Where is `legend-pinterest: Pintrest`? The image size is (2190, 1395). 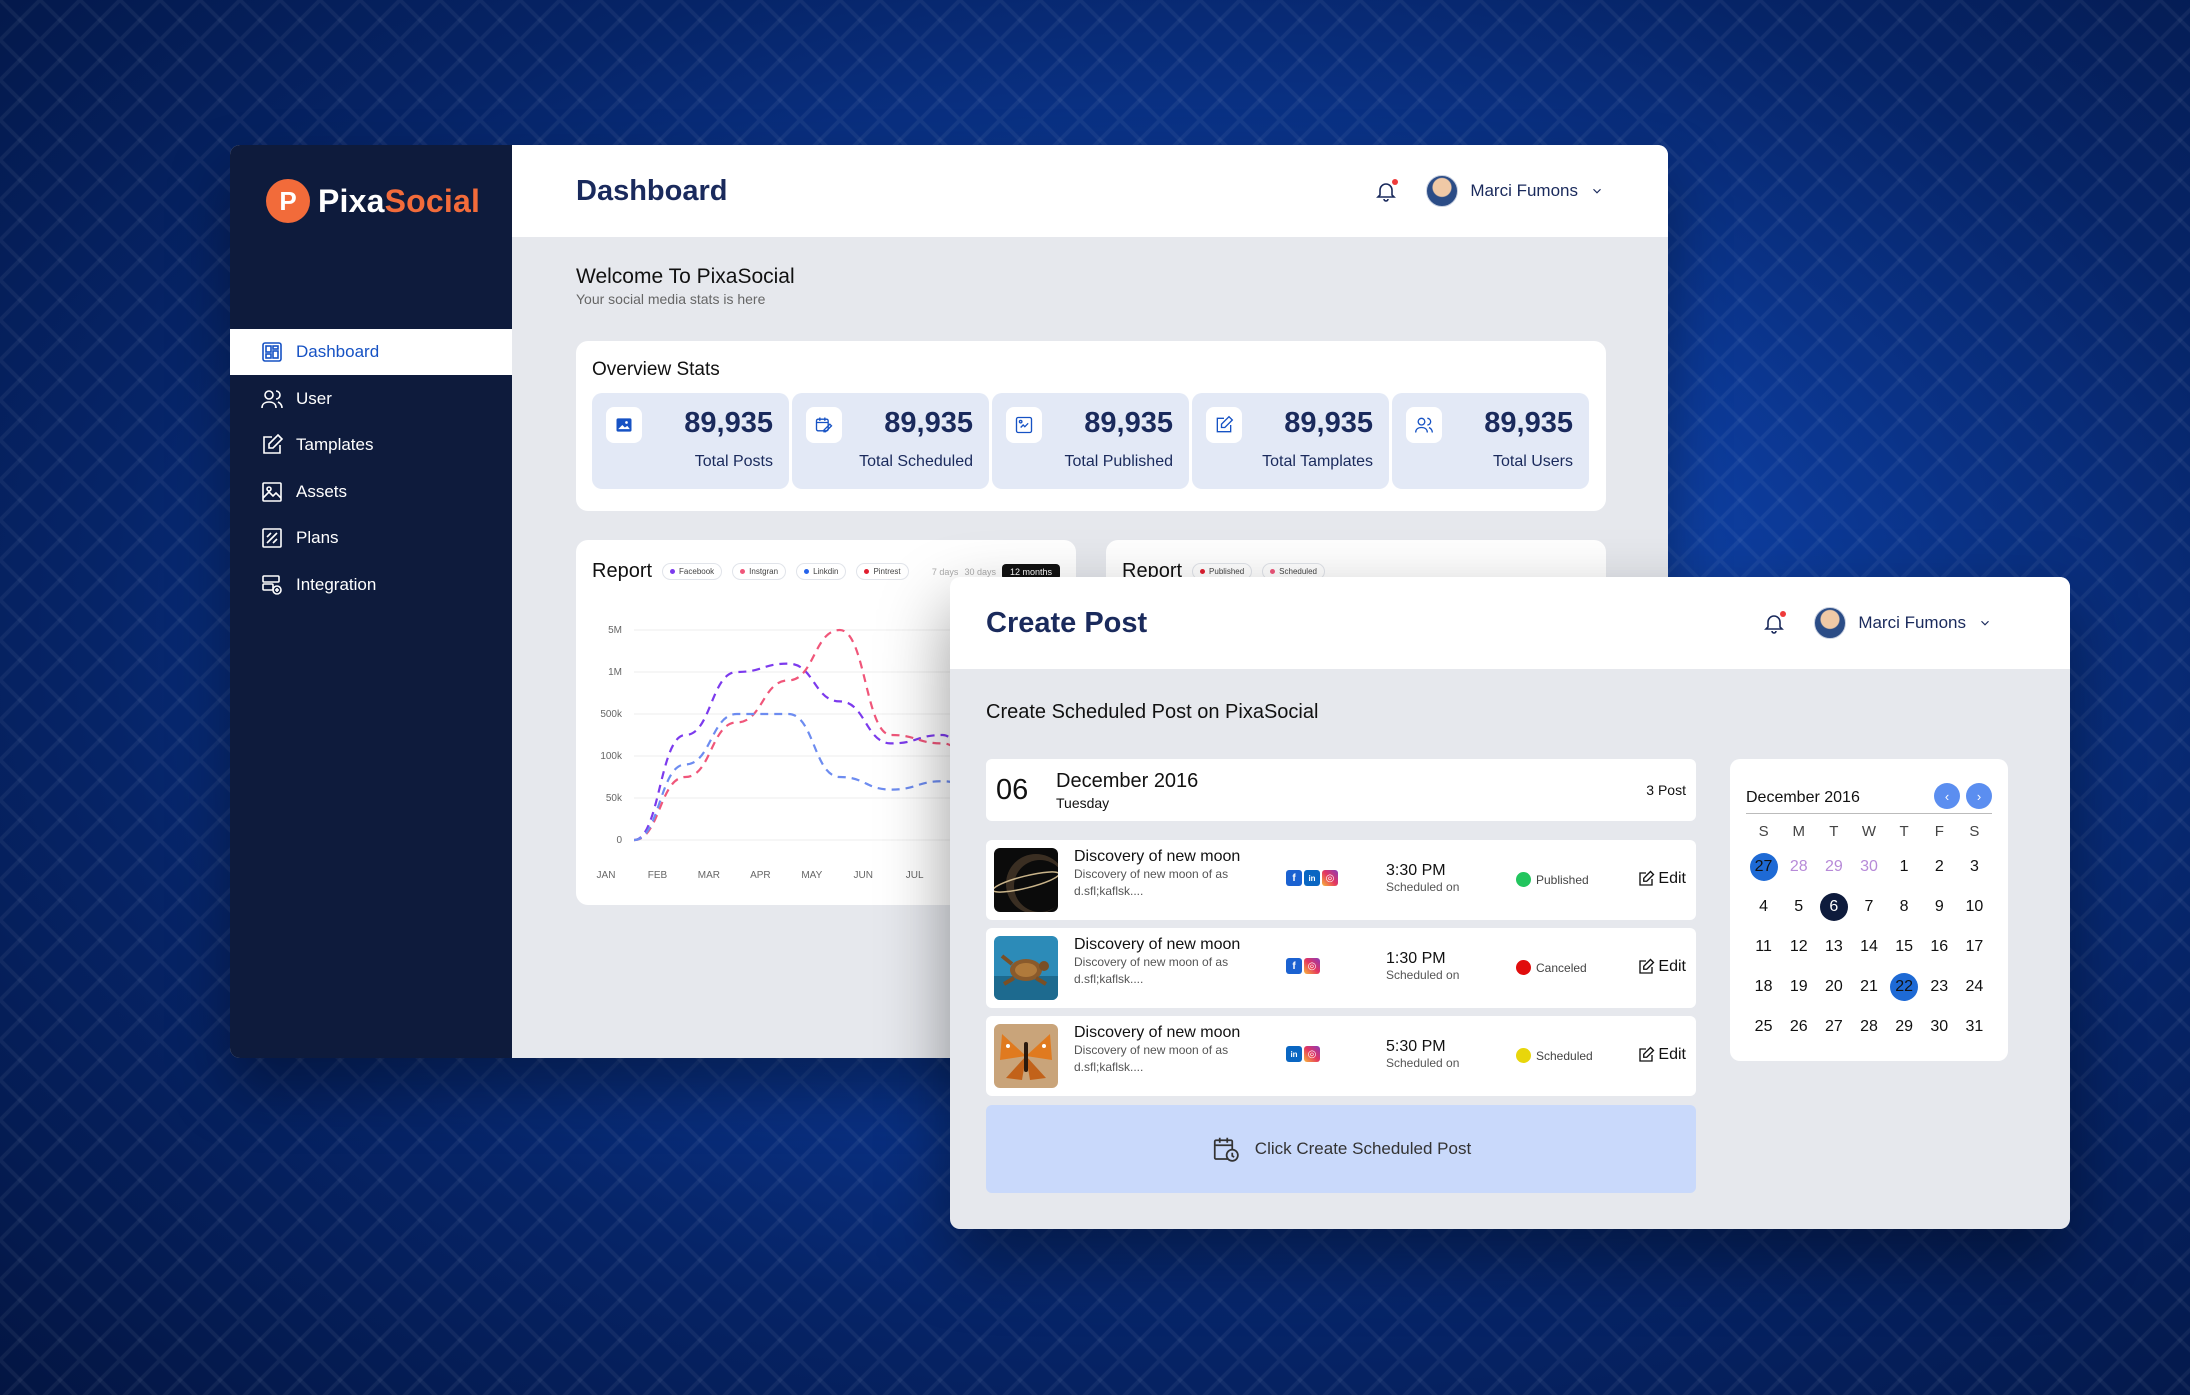
legend-pinterest: Pintrest is located at coordinates (882, 571).